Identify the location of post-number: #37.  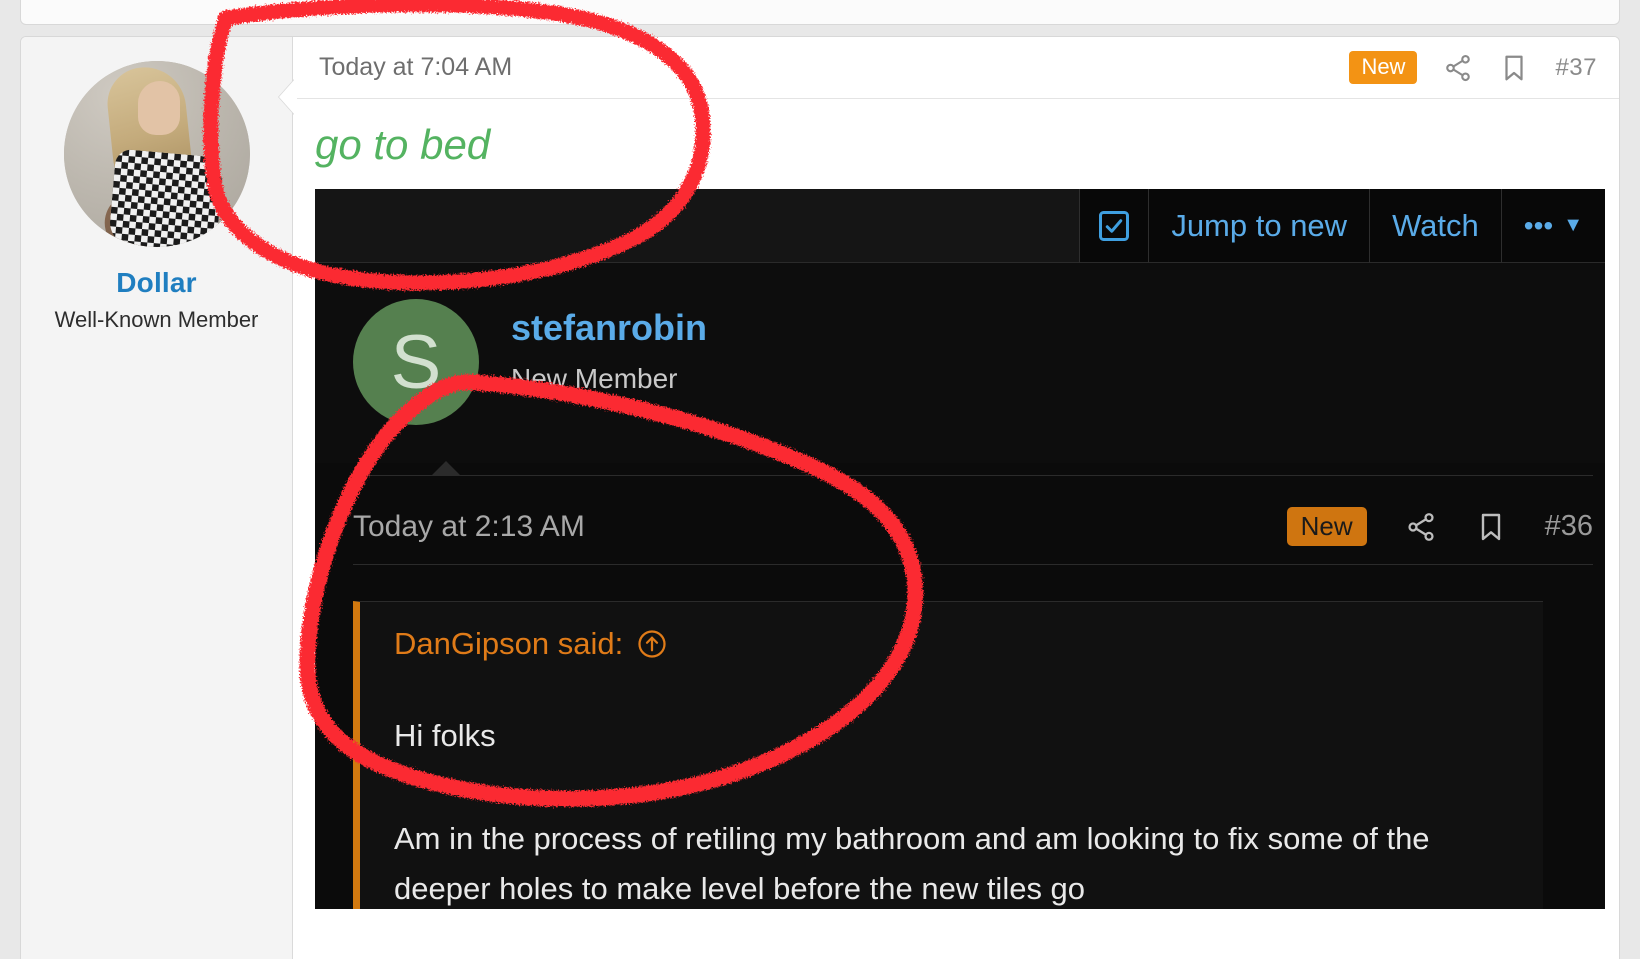
(1576, 68).